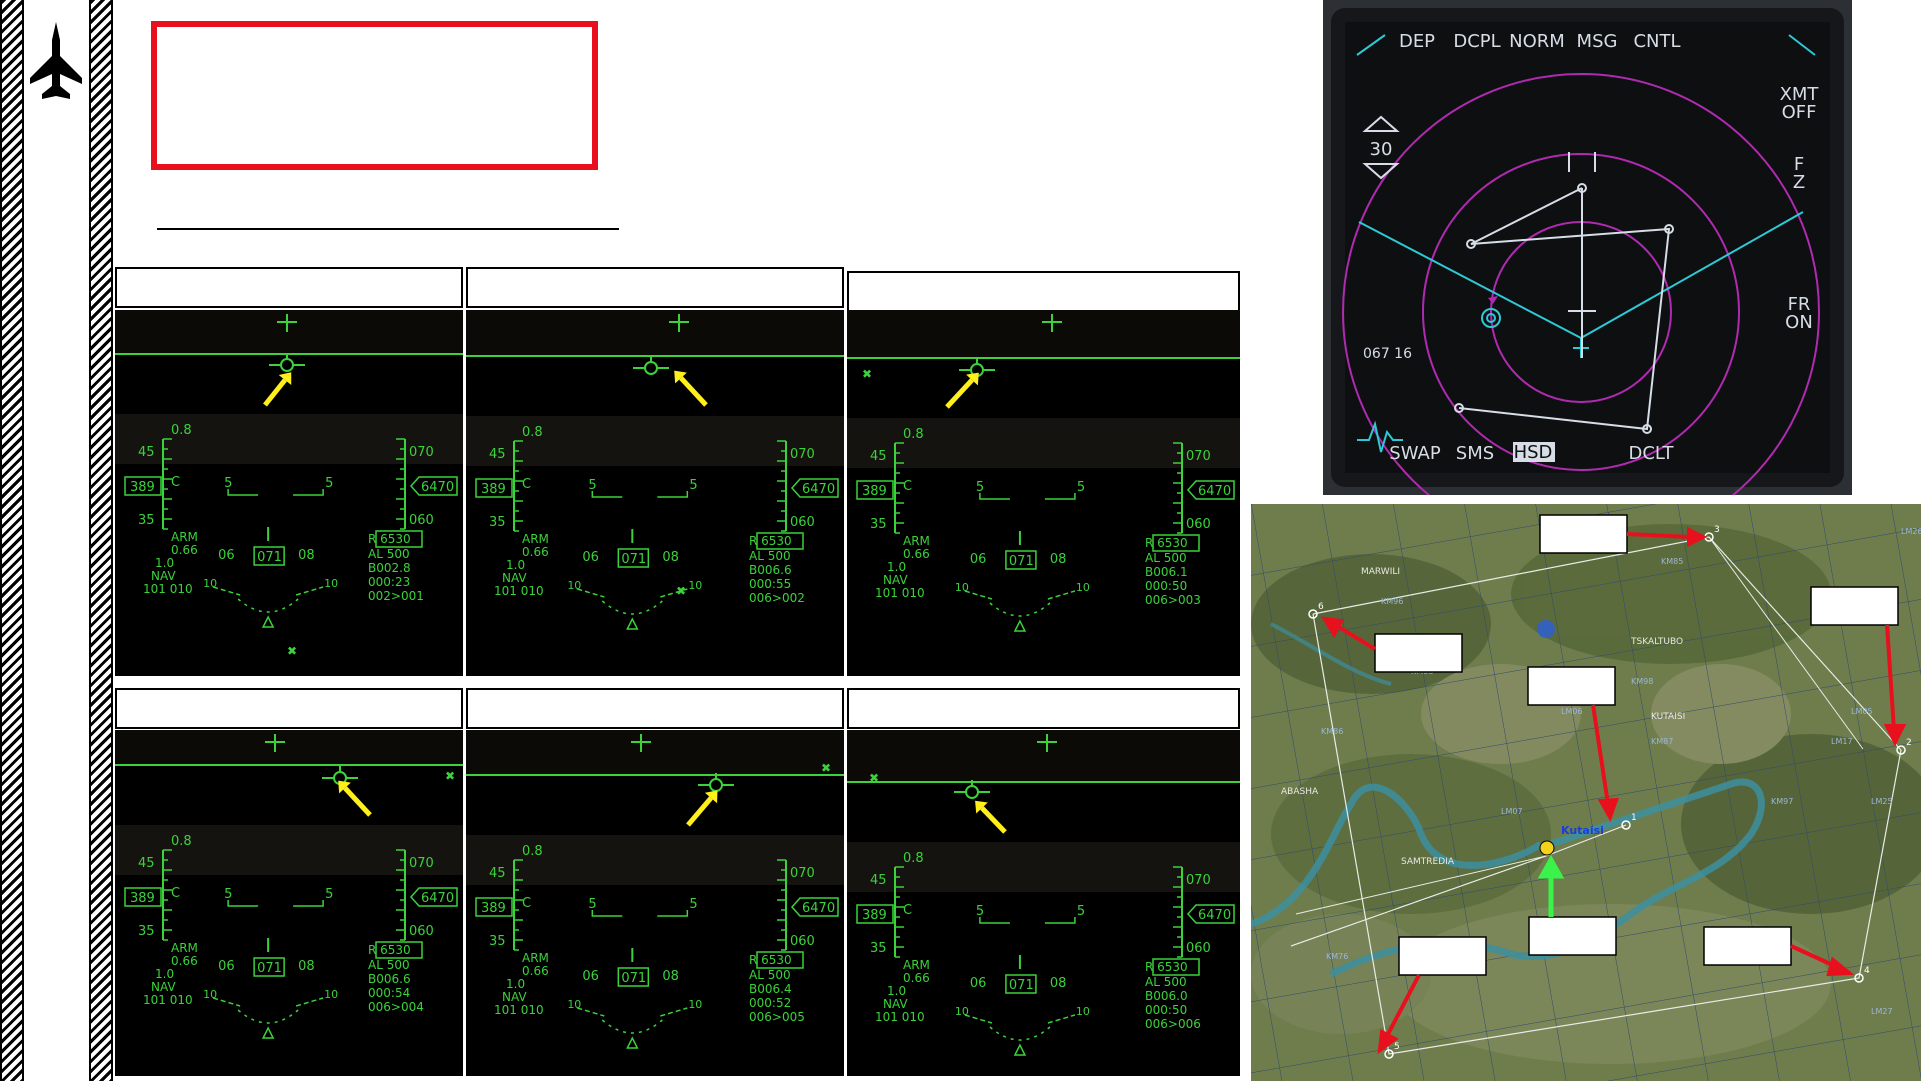 This screenshot has width=1921, height=1081. What do you see at coordinates (1799, 182) in the screenshot?
I see `mfd-osb-right: Z` at bounding box center [1799, 182].